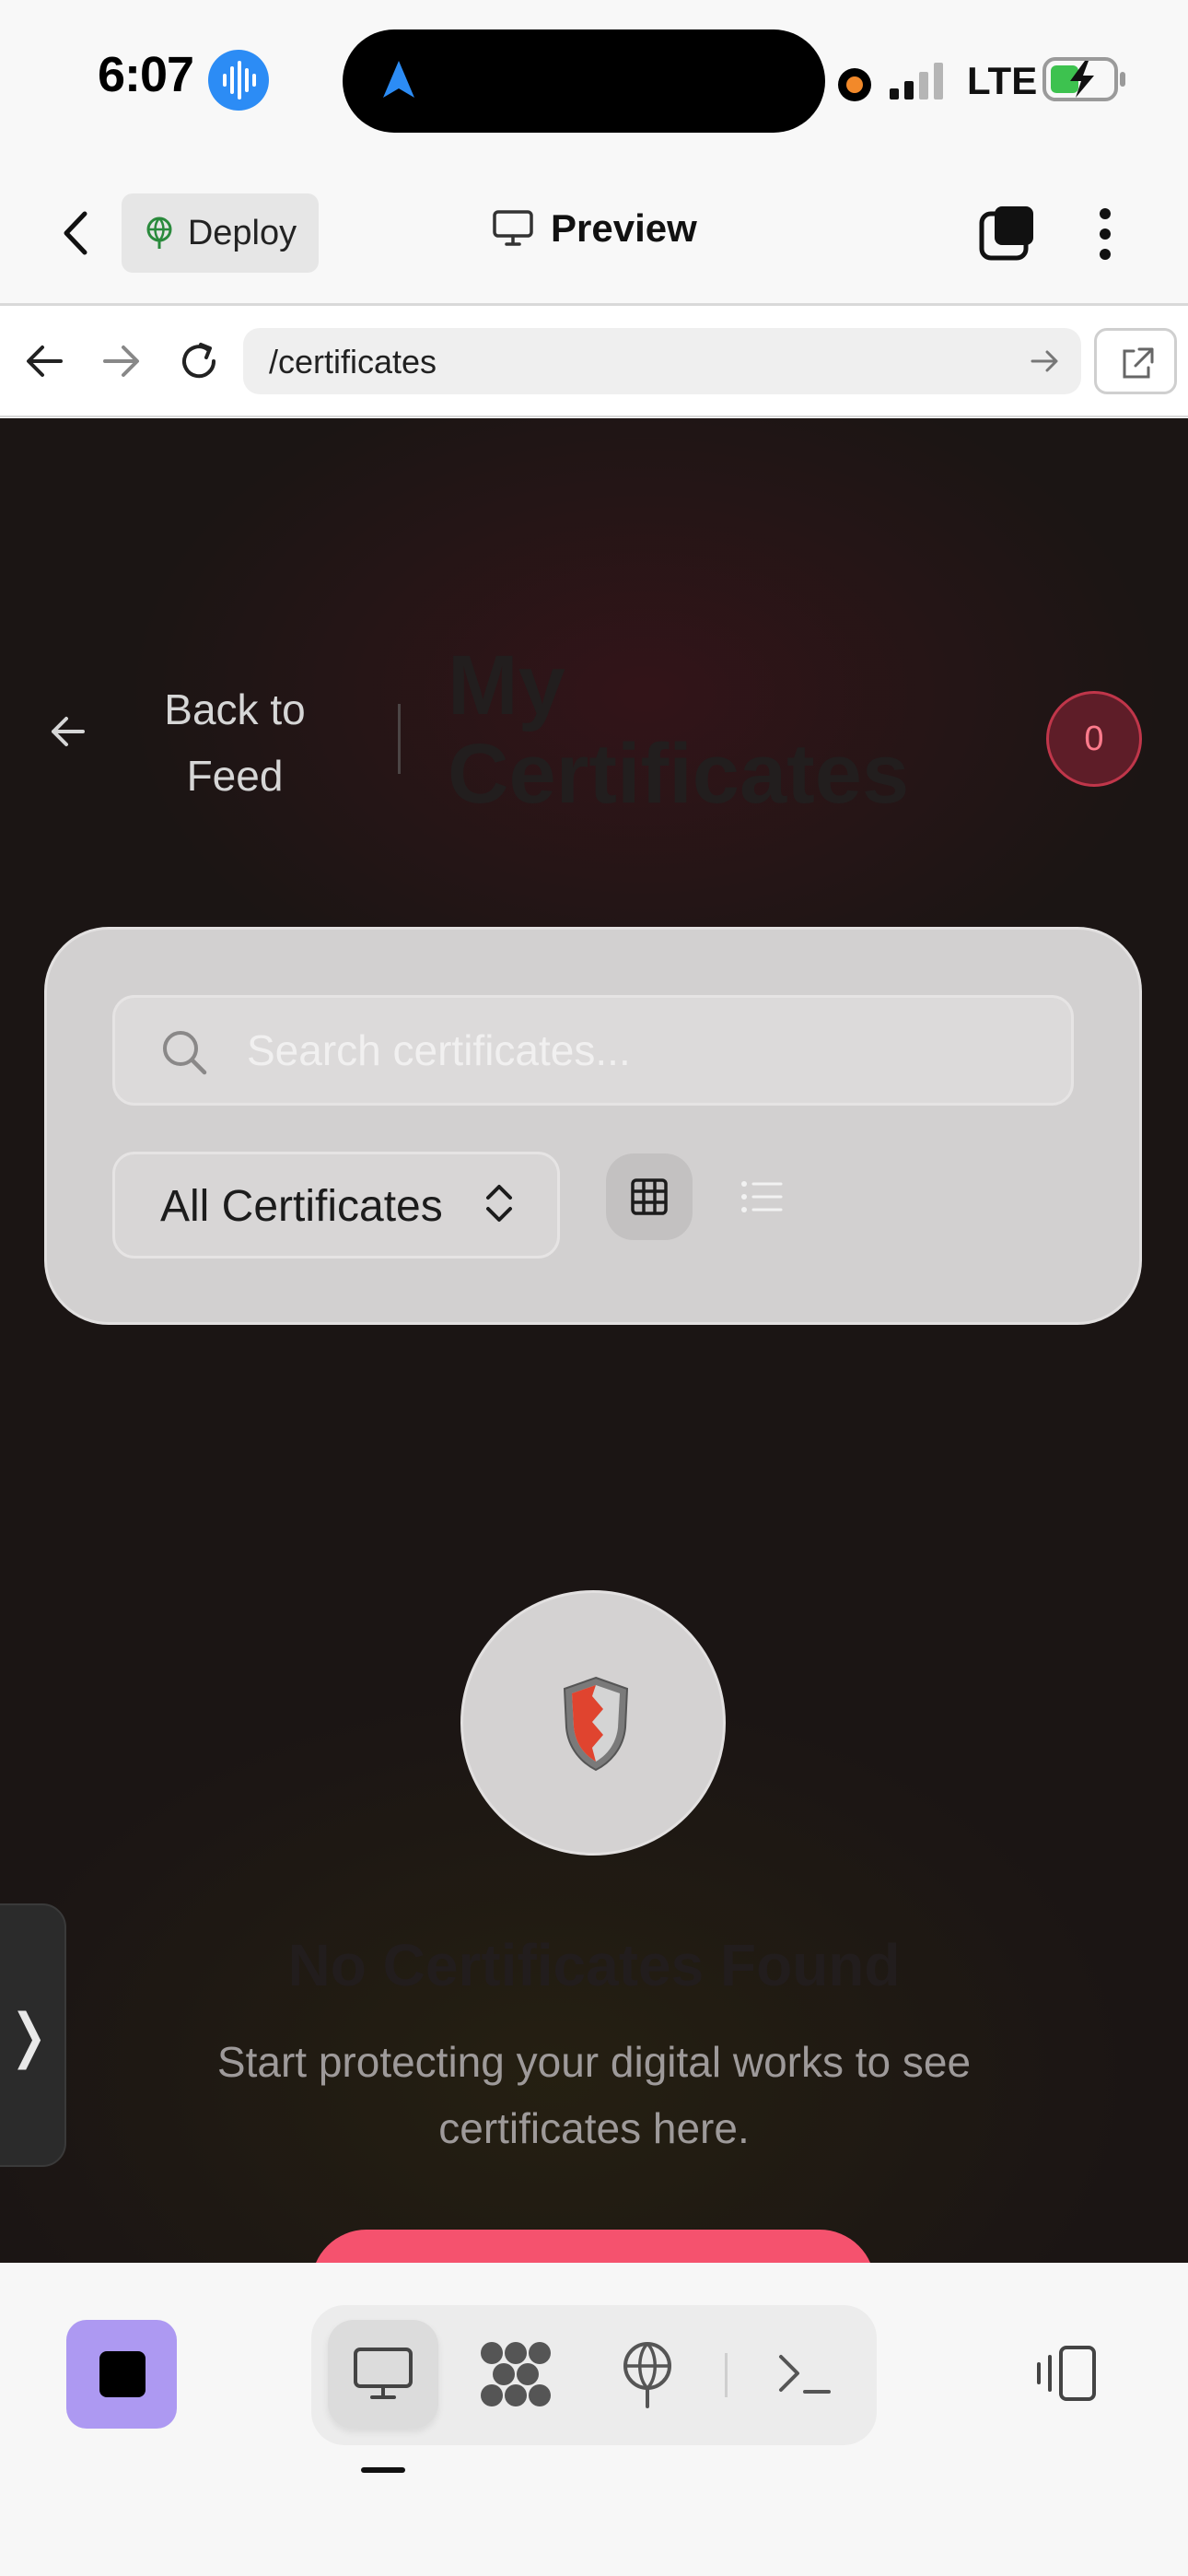 The image size is (1188, 2576). Describe the element at coordinates (805, 2374) in the screenshot. I see `terminal-icon` at that location.